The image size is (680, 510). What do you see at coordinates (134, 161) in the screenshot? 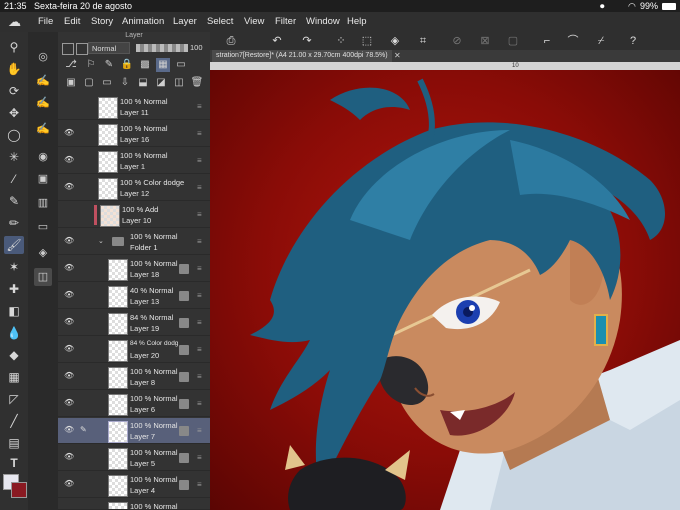
I see `layer-row: 👁 100 % Normal Layer 1 ≡` at bounding box center [134, 161].